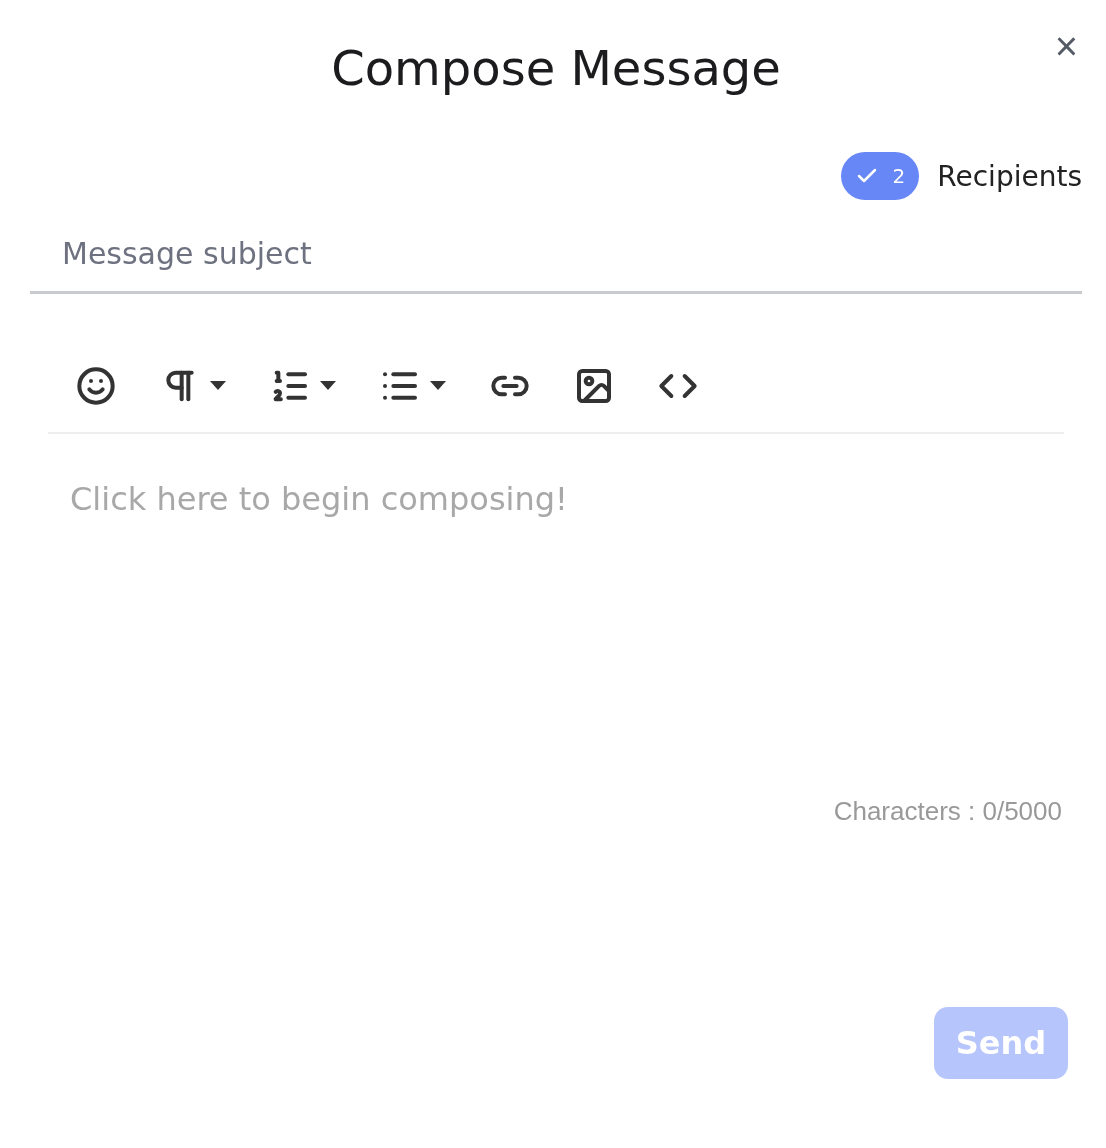 This screenshot has width=1106, height=1148. What do you see at coordinates (556, 68) in the screenshot?
I see `dialog-title: Compose Message` at bounding box center [556, 68].